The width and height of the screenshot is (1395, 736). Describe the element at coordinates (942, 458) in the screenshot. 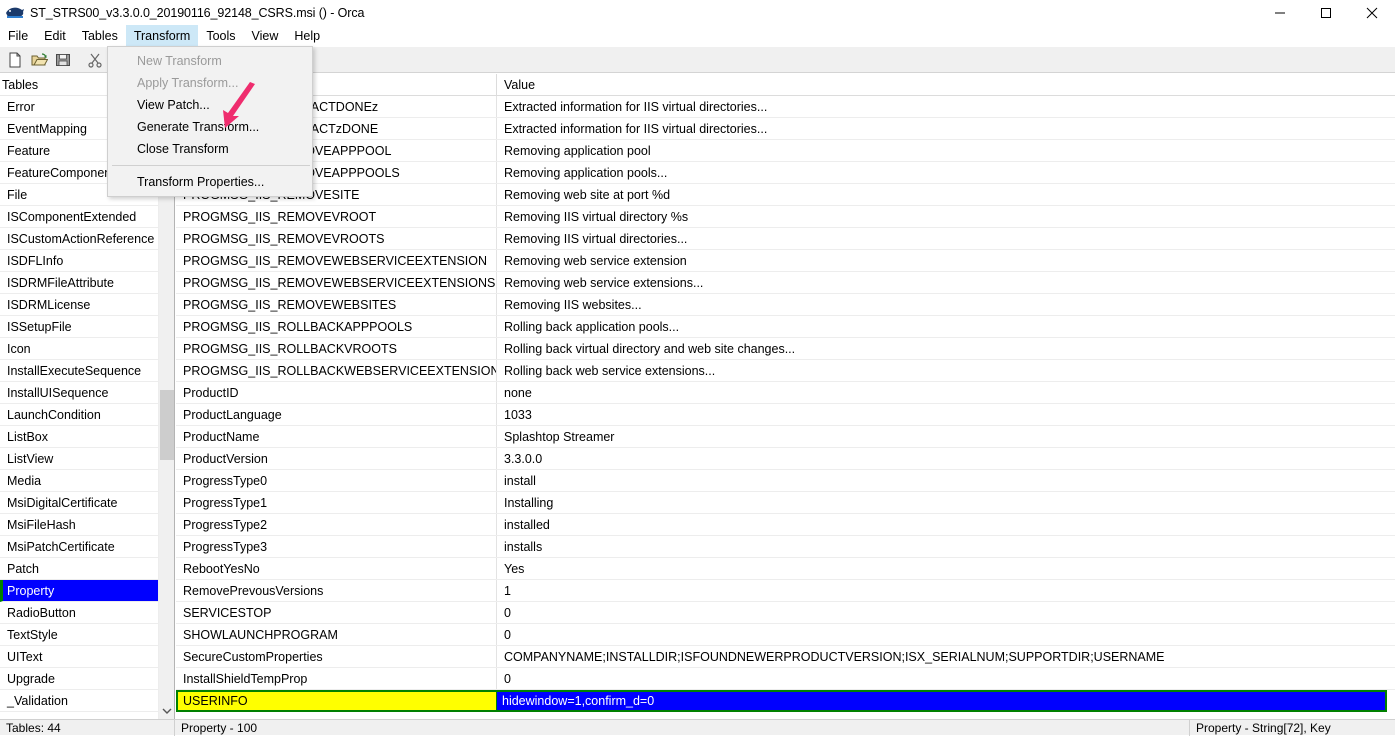

I see `cell-value: 3.3.0.0` at that location.